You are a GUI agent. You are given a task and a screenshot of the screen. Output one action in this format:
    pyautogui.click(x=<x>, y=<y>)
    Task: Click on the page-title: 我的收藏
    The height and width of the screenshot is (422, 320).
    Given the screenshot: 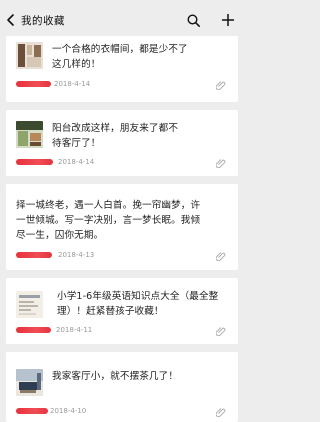 What is the action you would take?
    pyautogui.click(x=43, y=21)
    